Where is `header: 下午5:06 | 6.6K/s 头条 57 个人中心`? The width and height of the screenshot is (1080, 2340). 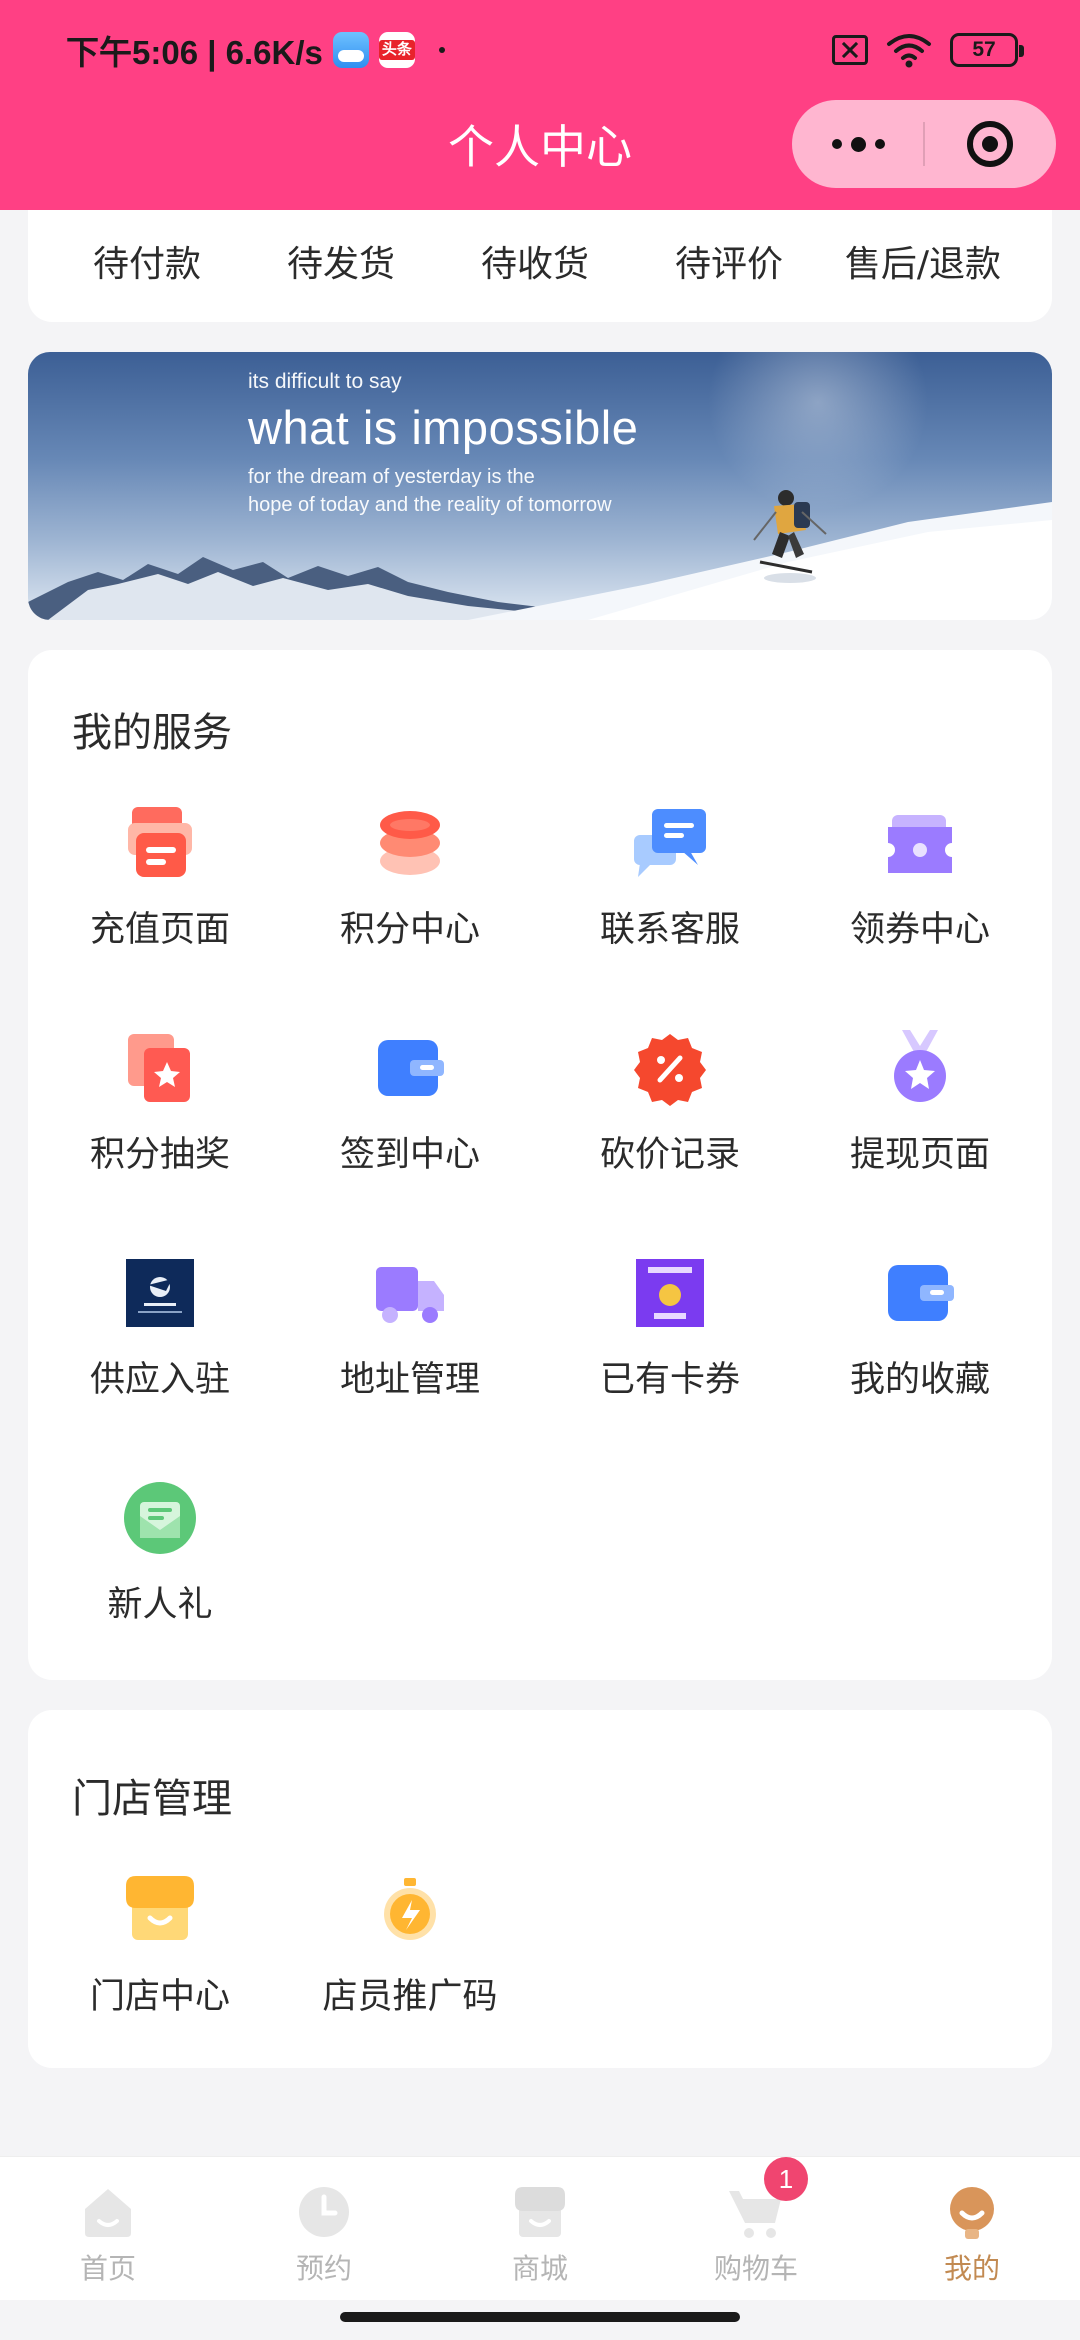
header: 下午5:06 | 6.6K/s 头条 57 个人中心 is located at coordinates (540, 105).